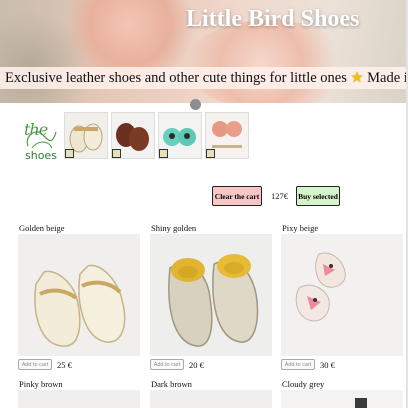 The height and width of the screenshot is (408, 408). What do you see at coordinates (86, 135) in the screenshot?
I see `thumbnail-golden-beige` at bounding box center [86, 135].